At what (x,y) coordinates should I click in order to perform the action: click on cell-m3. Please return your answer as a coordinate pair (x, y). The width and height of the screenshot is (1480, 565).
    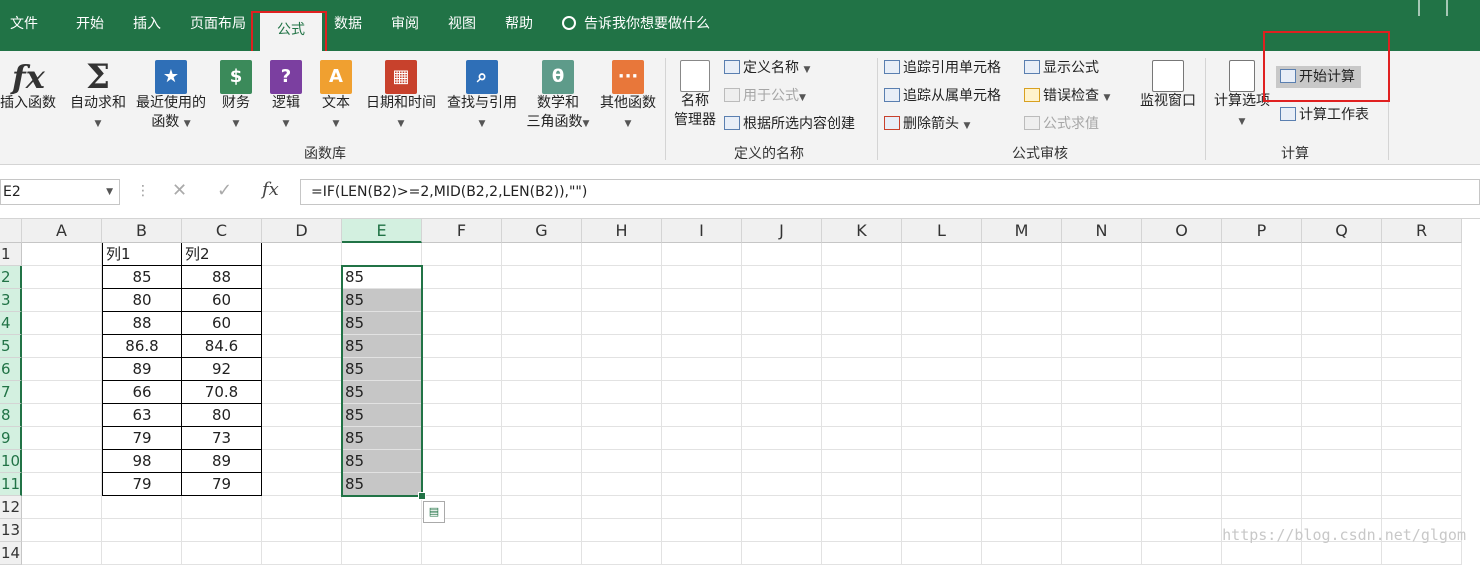
    Looking at the image, I should click on (1022, 300).